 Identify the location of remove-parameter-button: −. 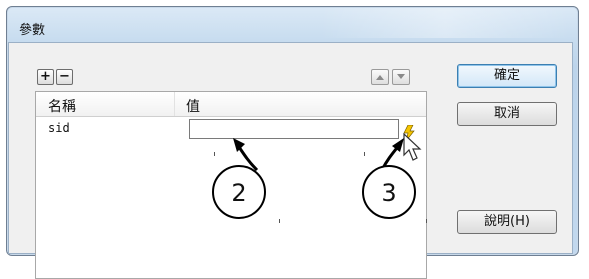
(64, 77).